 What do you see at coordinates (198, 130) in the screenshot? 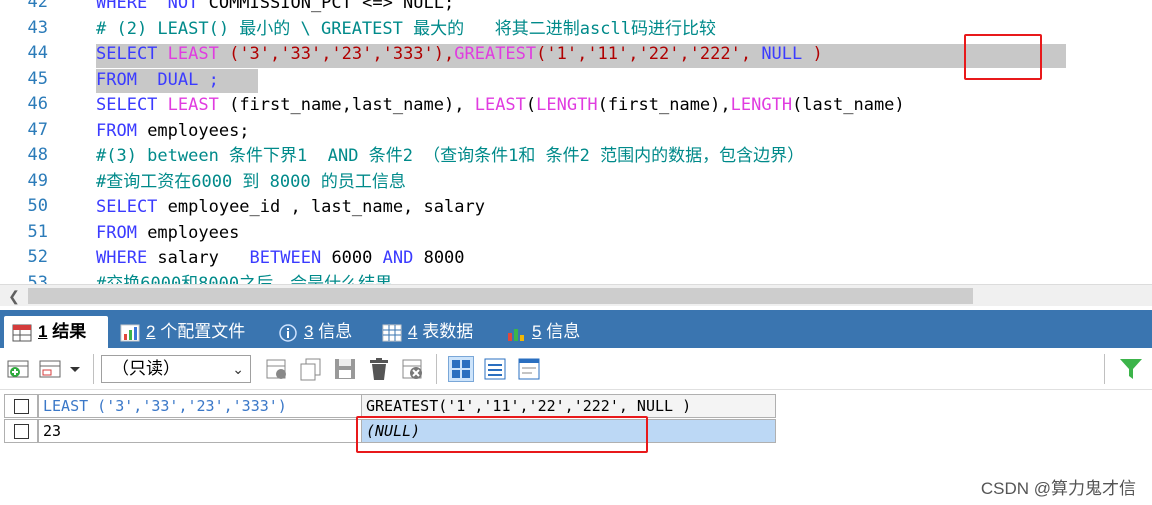
I see `code-token: employees;` at bounding box center [198, 130].